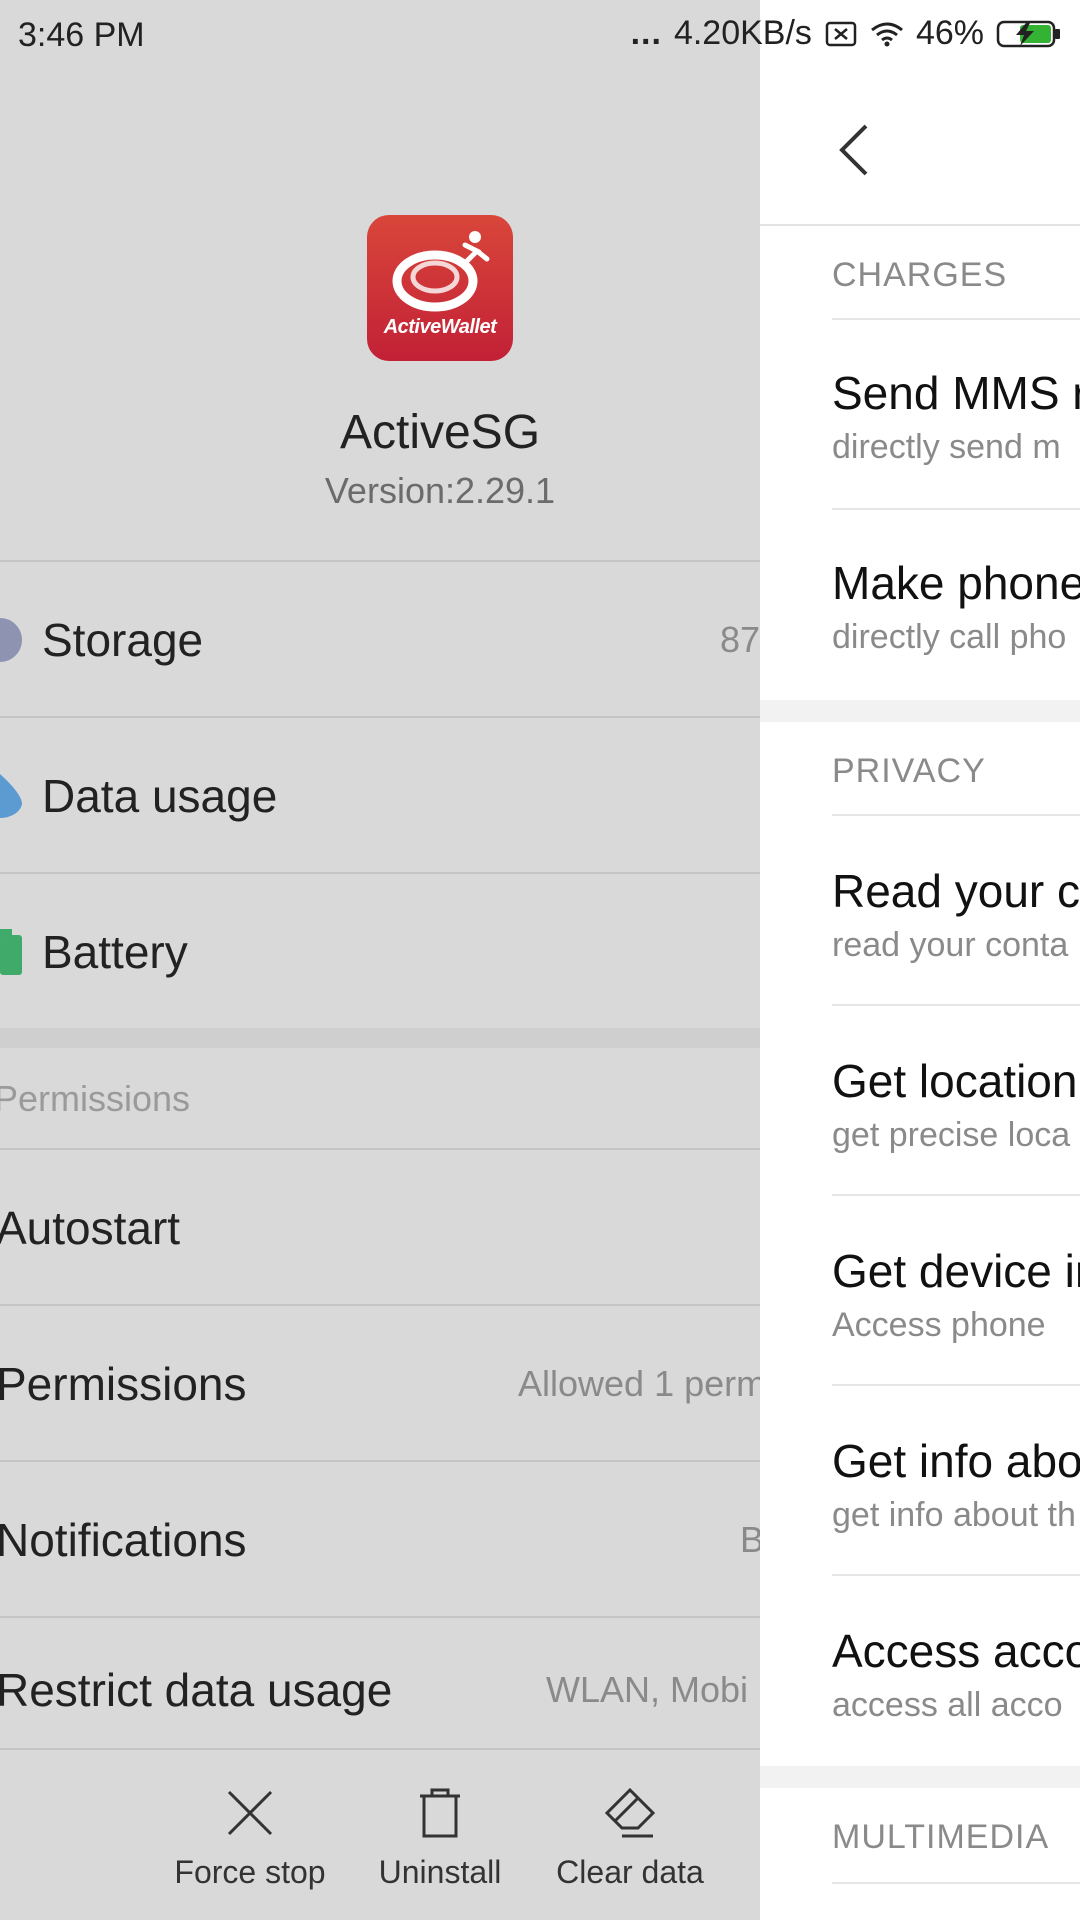 The width and height of the screenshot is (1080, 1920). I want to click on permission-title: Access acco, so click(956, 1651).